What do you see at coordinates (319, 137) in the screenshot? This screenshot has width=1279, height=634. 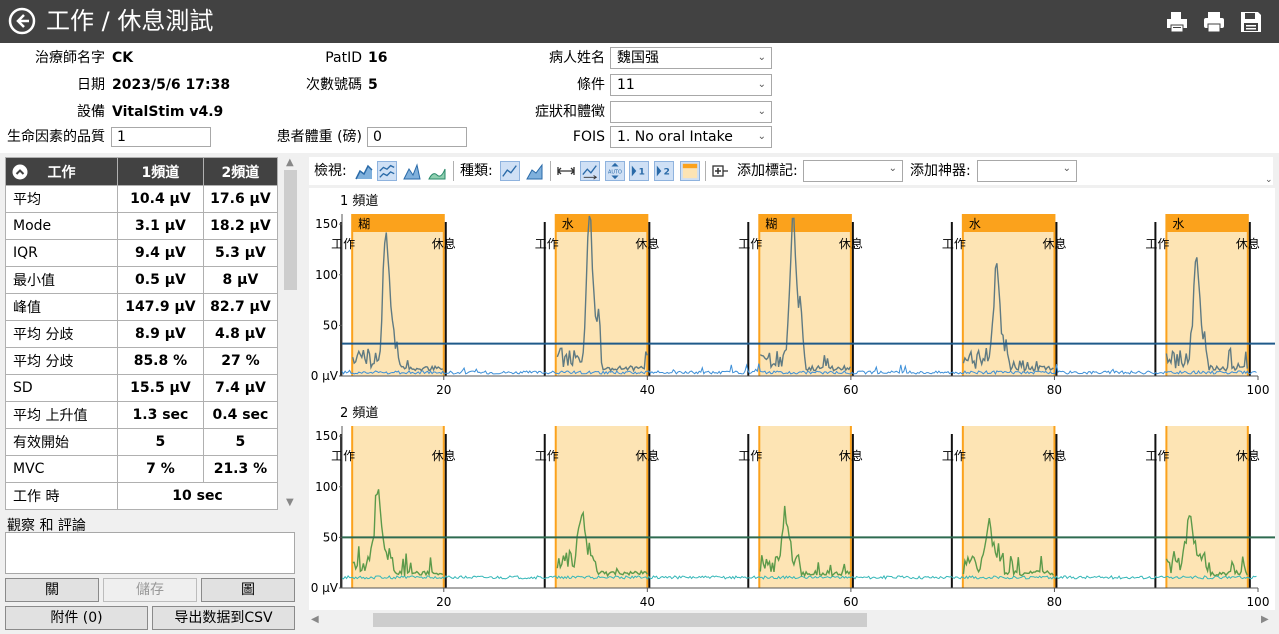 I see `weight-label: 患者體重 (磅)` at bounding box center [319, 137].